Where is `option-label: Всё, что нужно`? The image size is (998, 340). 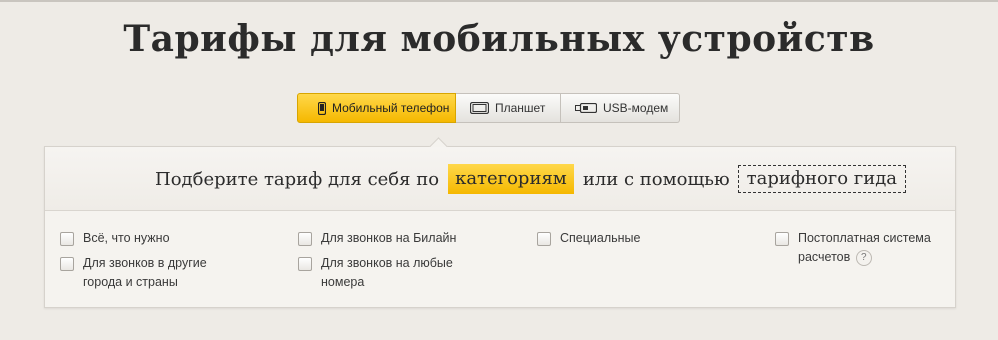
option-label: Всё, что нужно is located at coordinates (126, 238).